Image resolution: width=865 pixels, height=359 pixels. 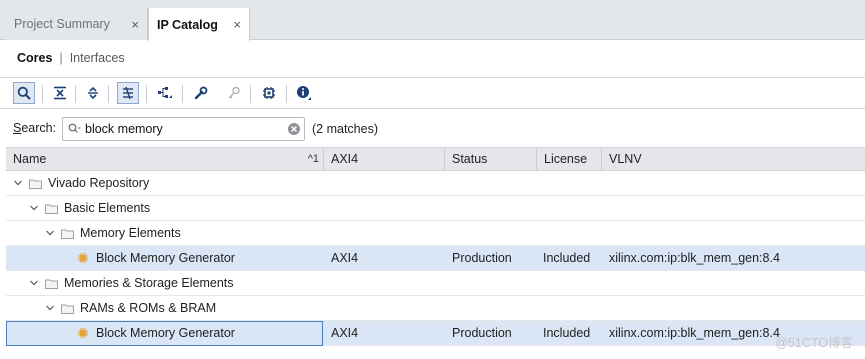 What do you see at coordinates (165, 183) in the screenshot?
I see `name-cell: Vivado Repository` at bounding box center [165, 183].